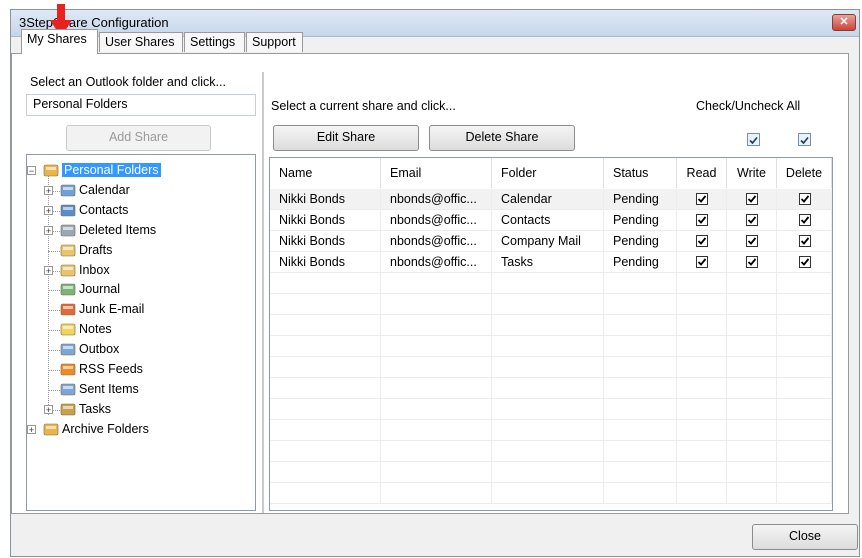 The height and width of the screenshot is (558, 862). I want to click on tree-node-label: Archive Folders, so click(105, 428).